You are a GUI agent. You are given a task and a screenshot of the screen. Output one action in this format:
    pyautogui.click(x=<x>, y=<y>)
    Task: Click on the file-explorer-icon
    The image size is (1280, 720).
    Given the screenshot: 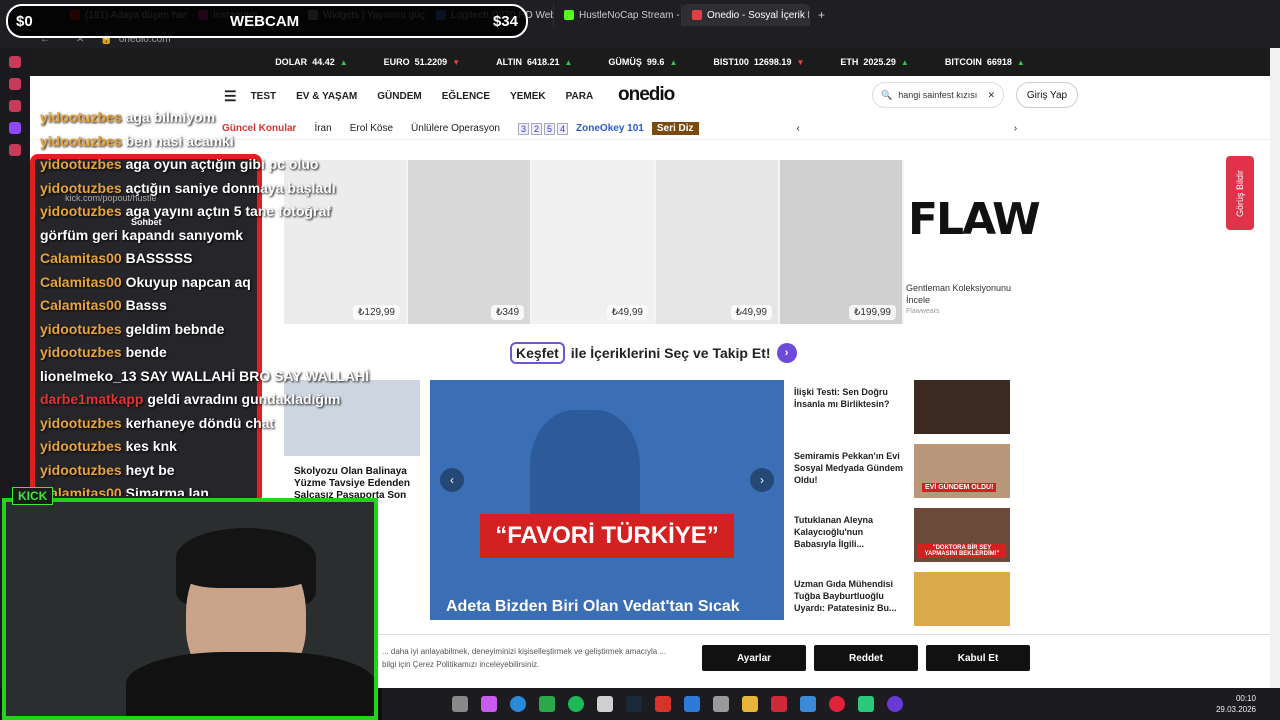 What is the action you would take?
    pyautogui.click(x=750, y=704)
    